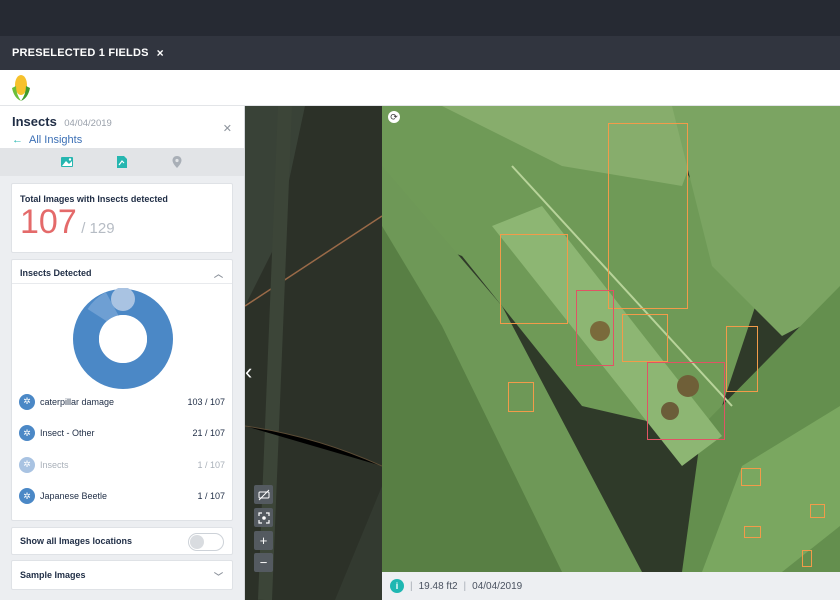 The height and width of the screenshot is (600, 840). What do you see at coordinates (263, 562) in the screenshot?
I see `zoom-out-button: −` at bounding box center [263, 562].